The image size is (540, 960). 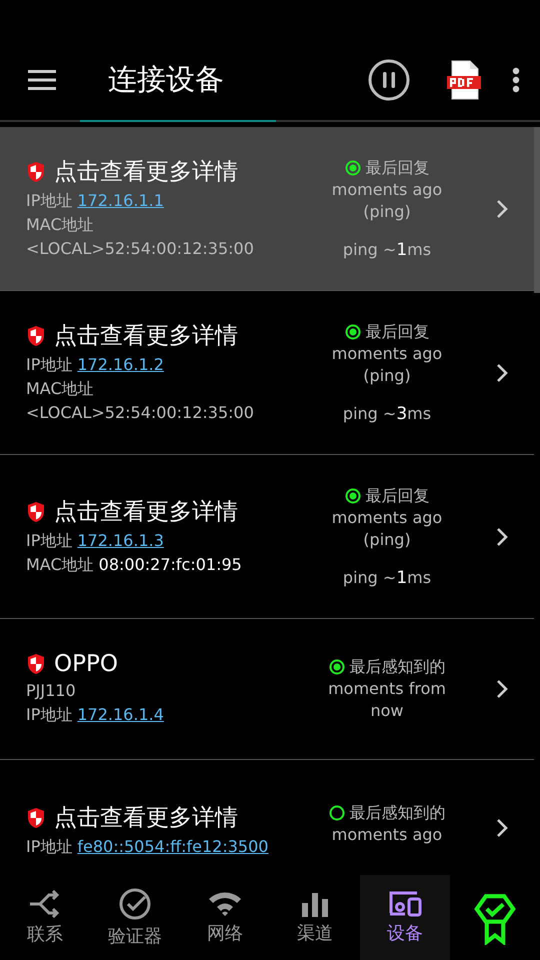 I want to click on ip-link: 172.16.1.4, so click(x=120, y=715).